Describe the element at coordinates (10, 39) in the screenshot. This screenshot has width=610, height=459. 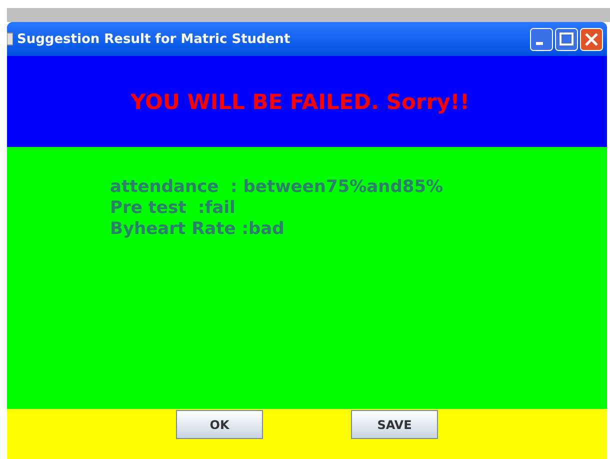
I see `app-icon` at that location.